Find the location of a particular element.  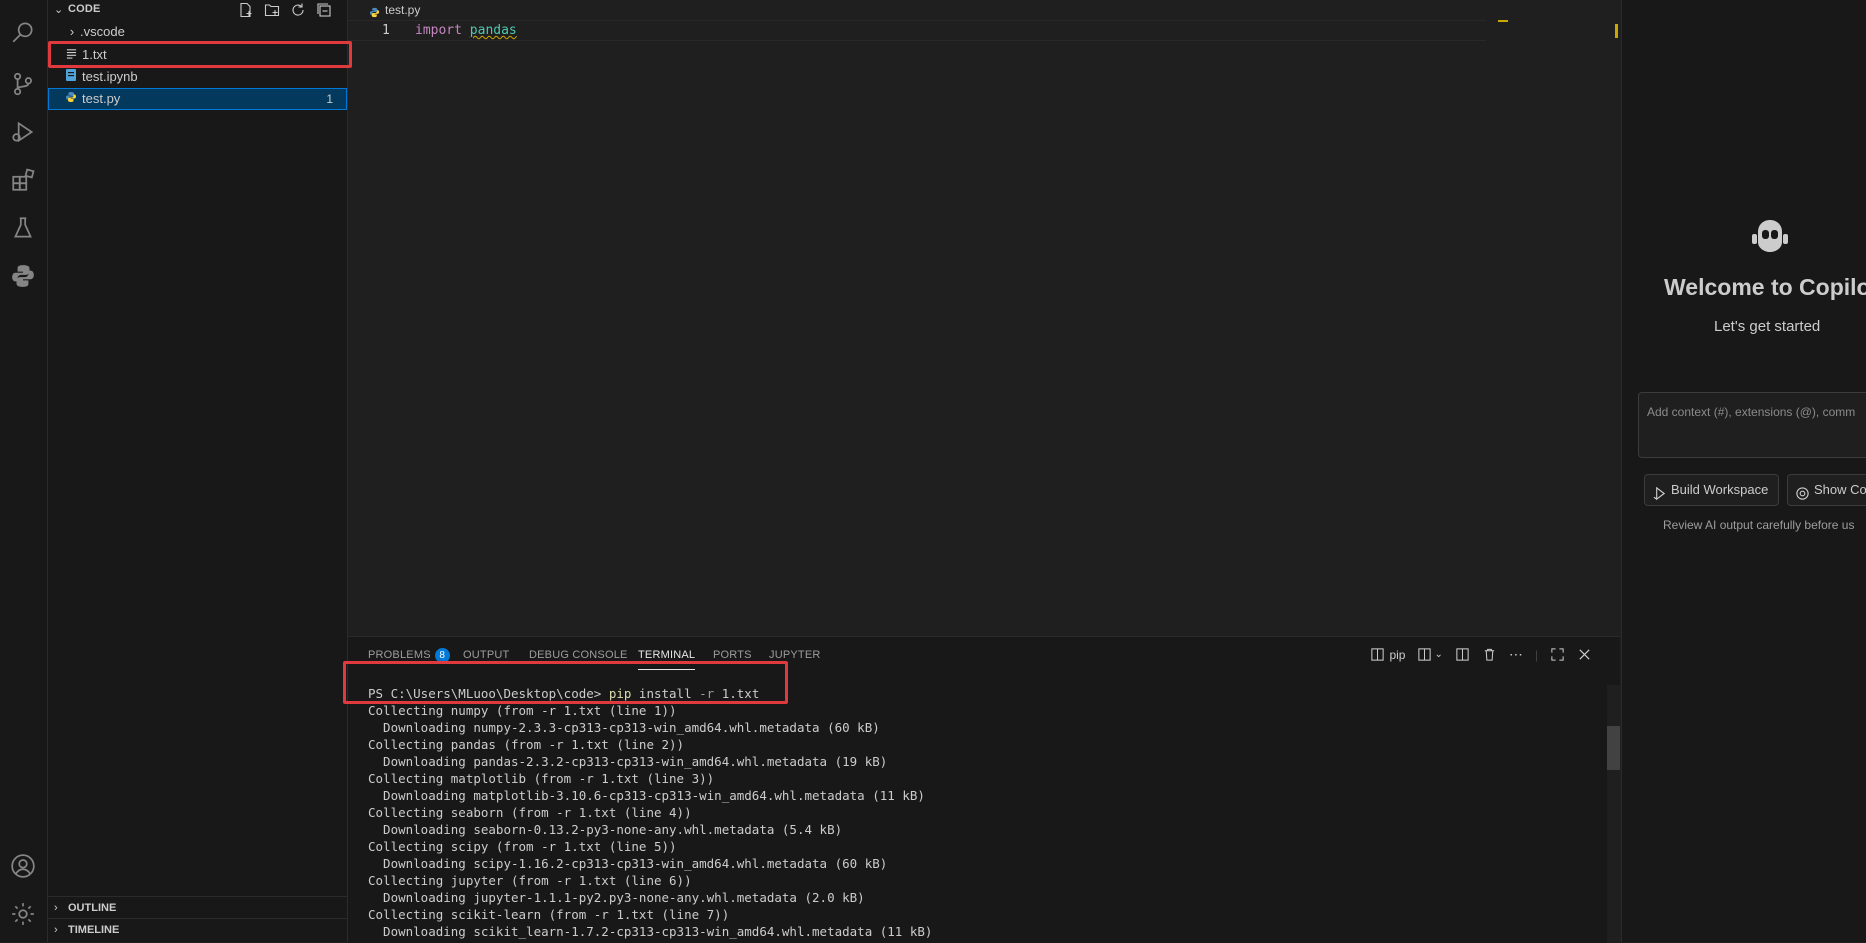

more-actions-button: ⋯ is located at coordinates (1516, 654).